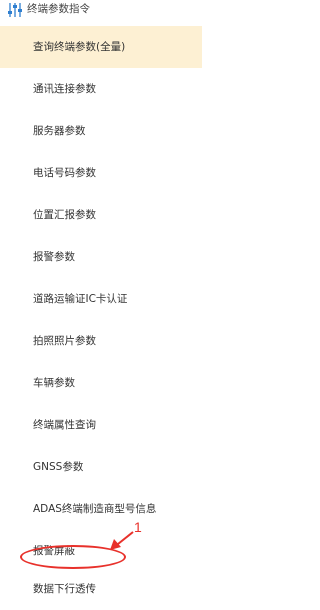 Image resolution: width=320 pixels, height=610 pixels. Describe the element at coordinates (138, 527) in the screenshot. I see `annotation-number: 1` at that location.